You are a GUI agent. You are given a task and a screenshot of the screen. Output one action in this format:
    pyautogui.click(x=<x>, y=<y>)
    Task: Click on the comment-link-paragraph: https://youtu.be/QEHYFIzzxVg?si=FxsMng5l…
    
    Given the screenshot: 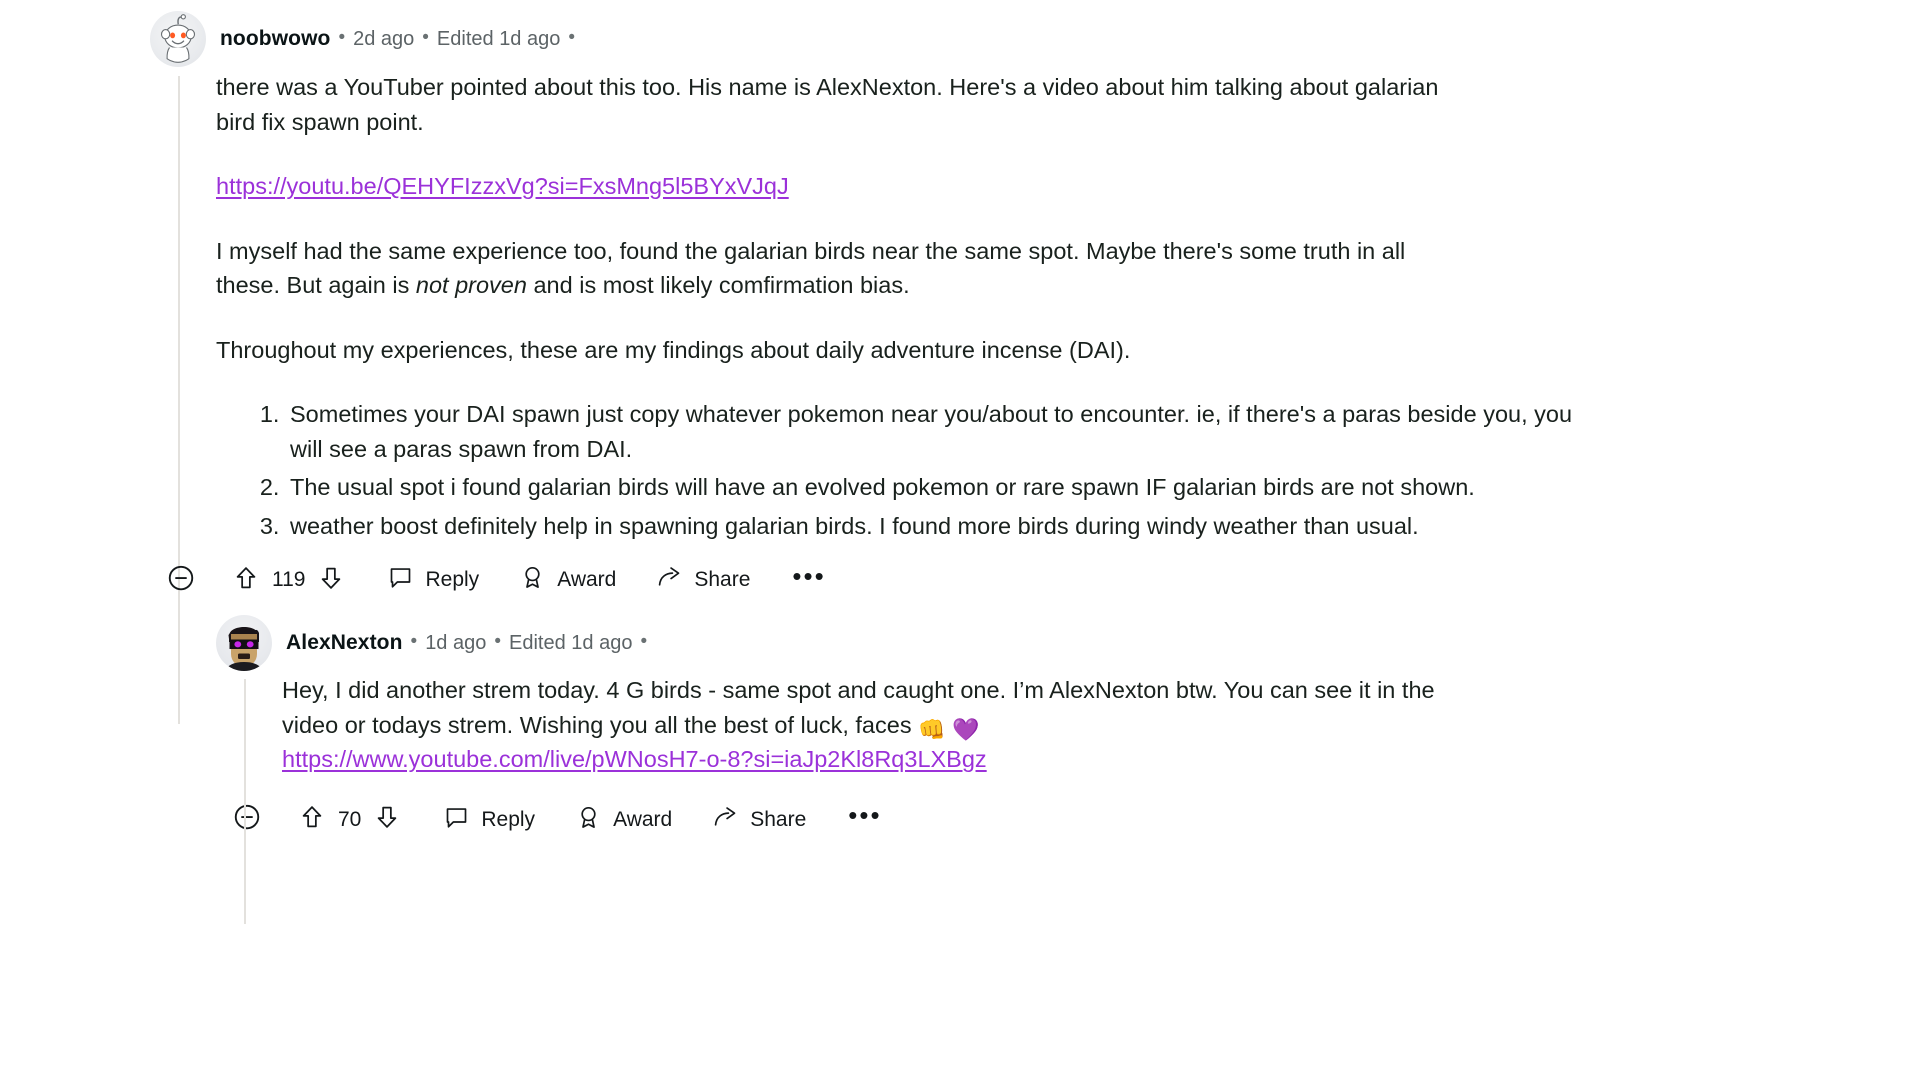 What is the action you would take?
    pyautogui.click(x=841, y=186)
    